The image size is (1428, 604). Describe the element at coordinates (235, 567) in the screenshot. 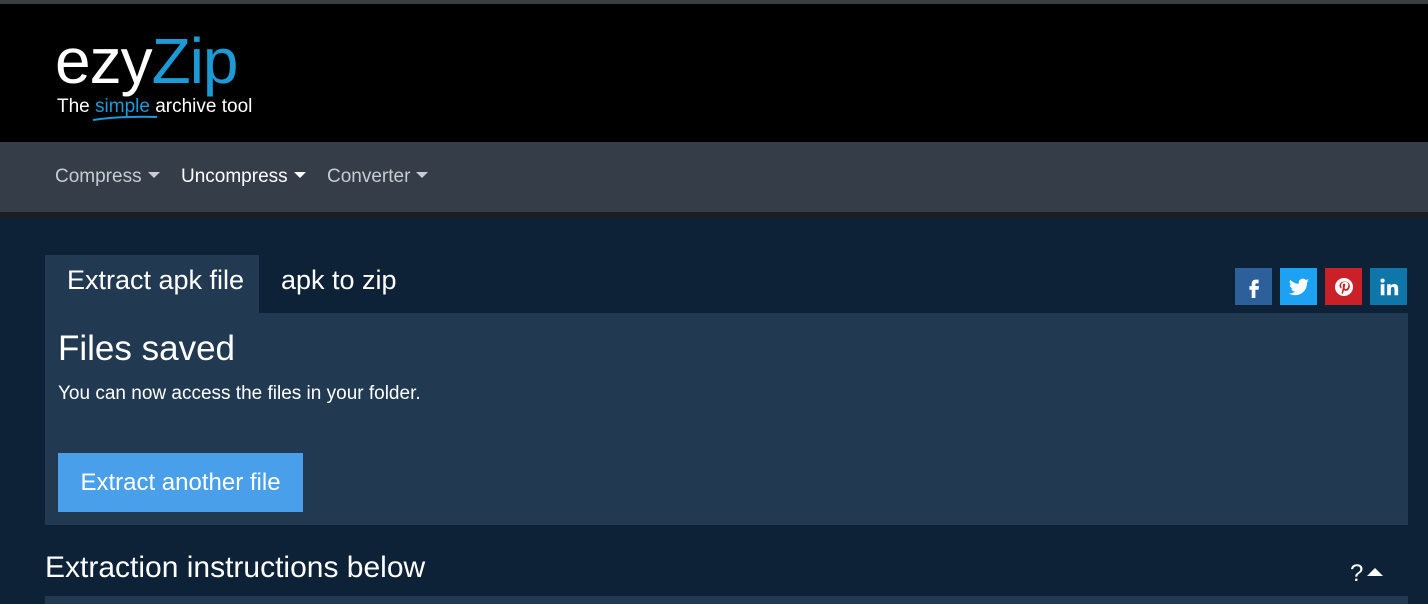

I see `instructions-heading: Extraction instructions below` at that location.